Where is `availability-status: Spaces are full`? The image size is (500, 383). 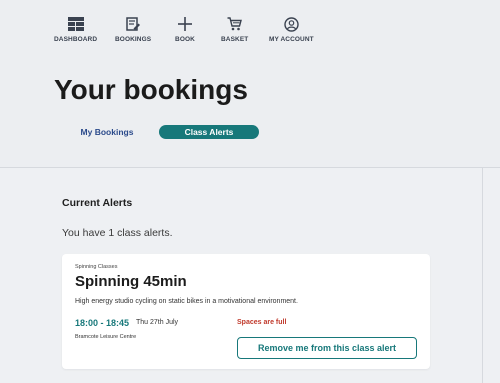 availability-status: Spaces are full is located at coordinates (262, 322).